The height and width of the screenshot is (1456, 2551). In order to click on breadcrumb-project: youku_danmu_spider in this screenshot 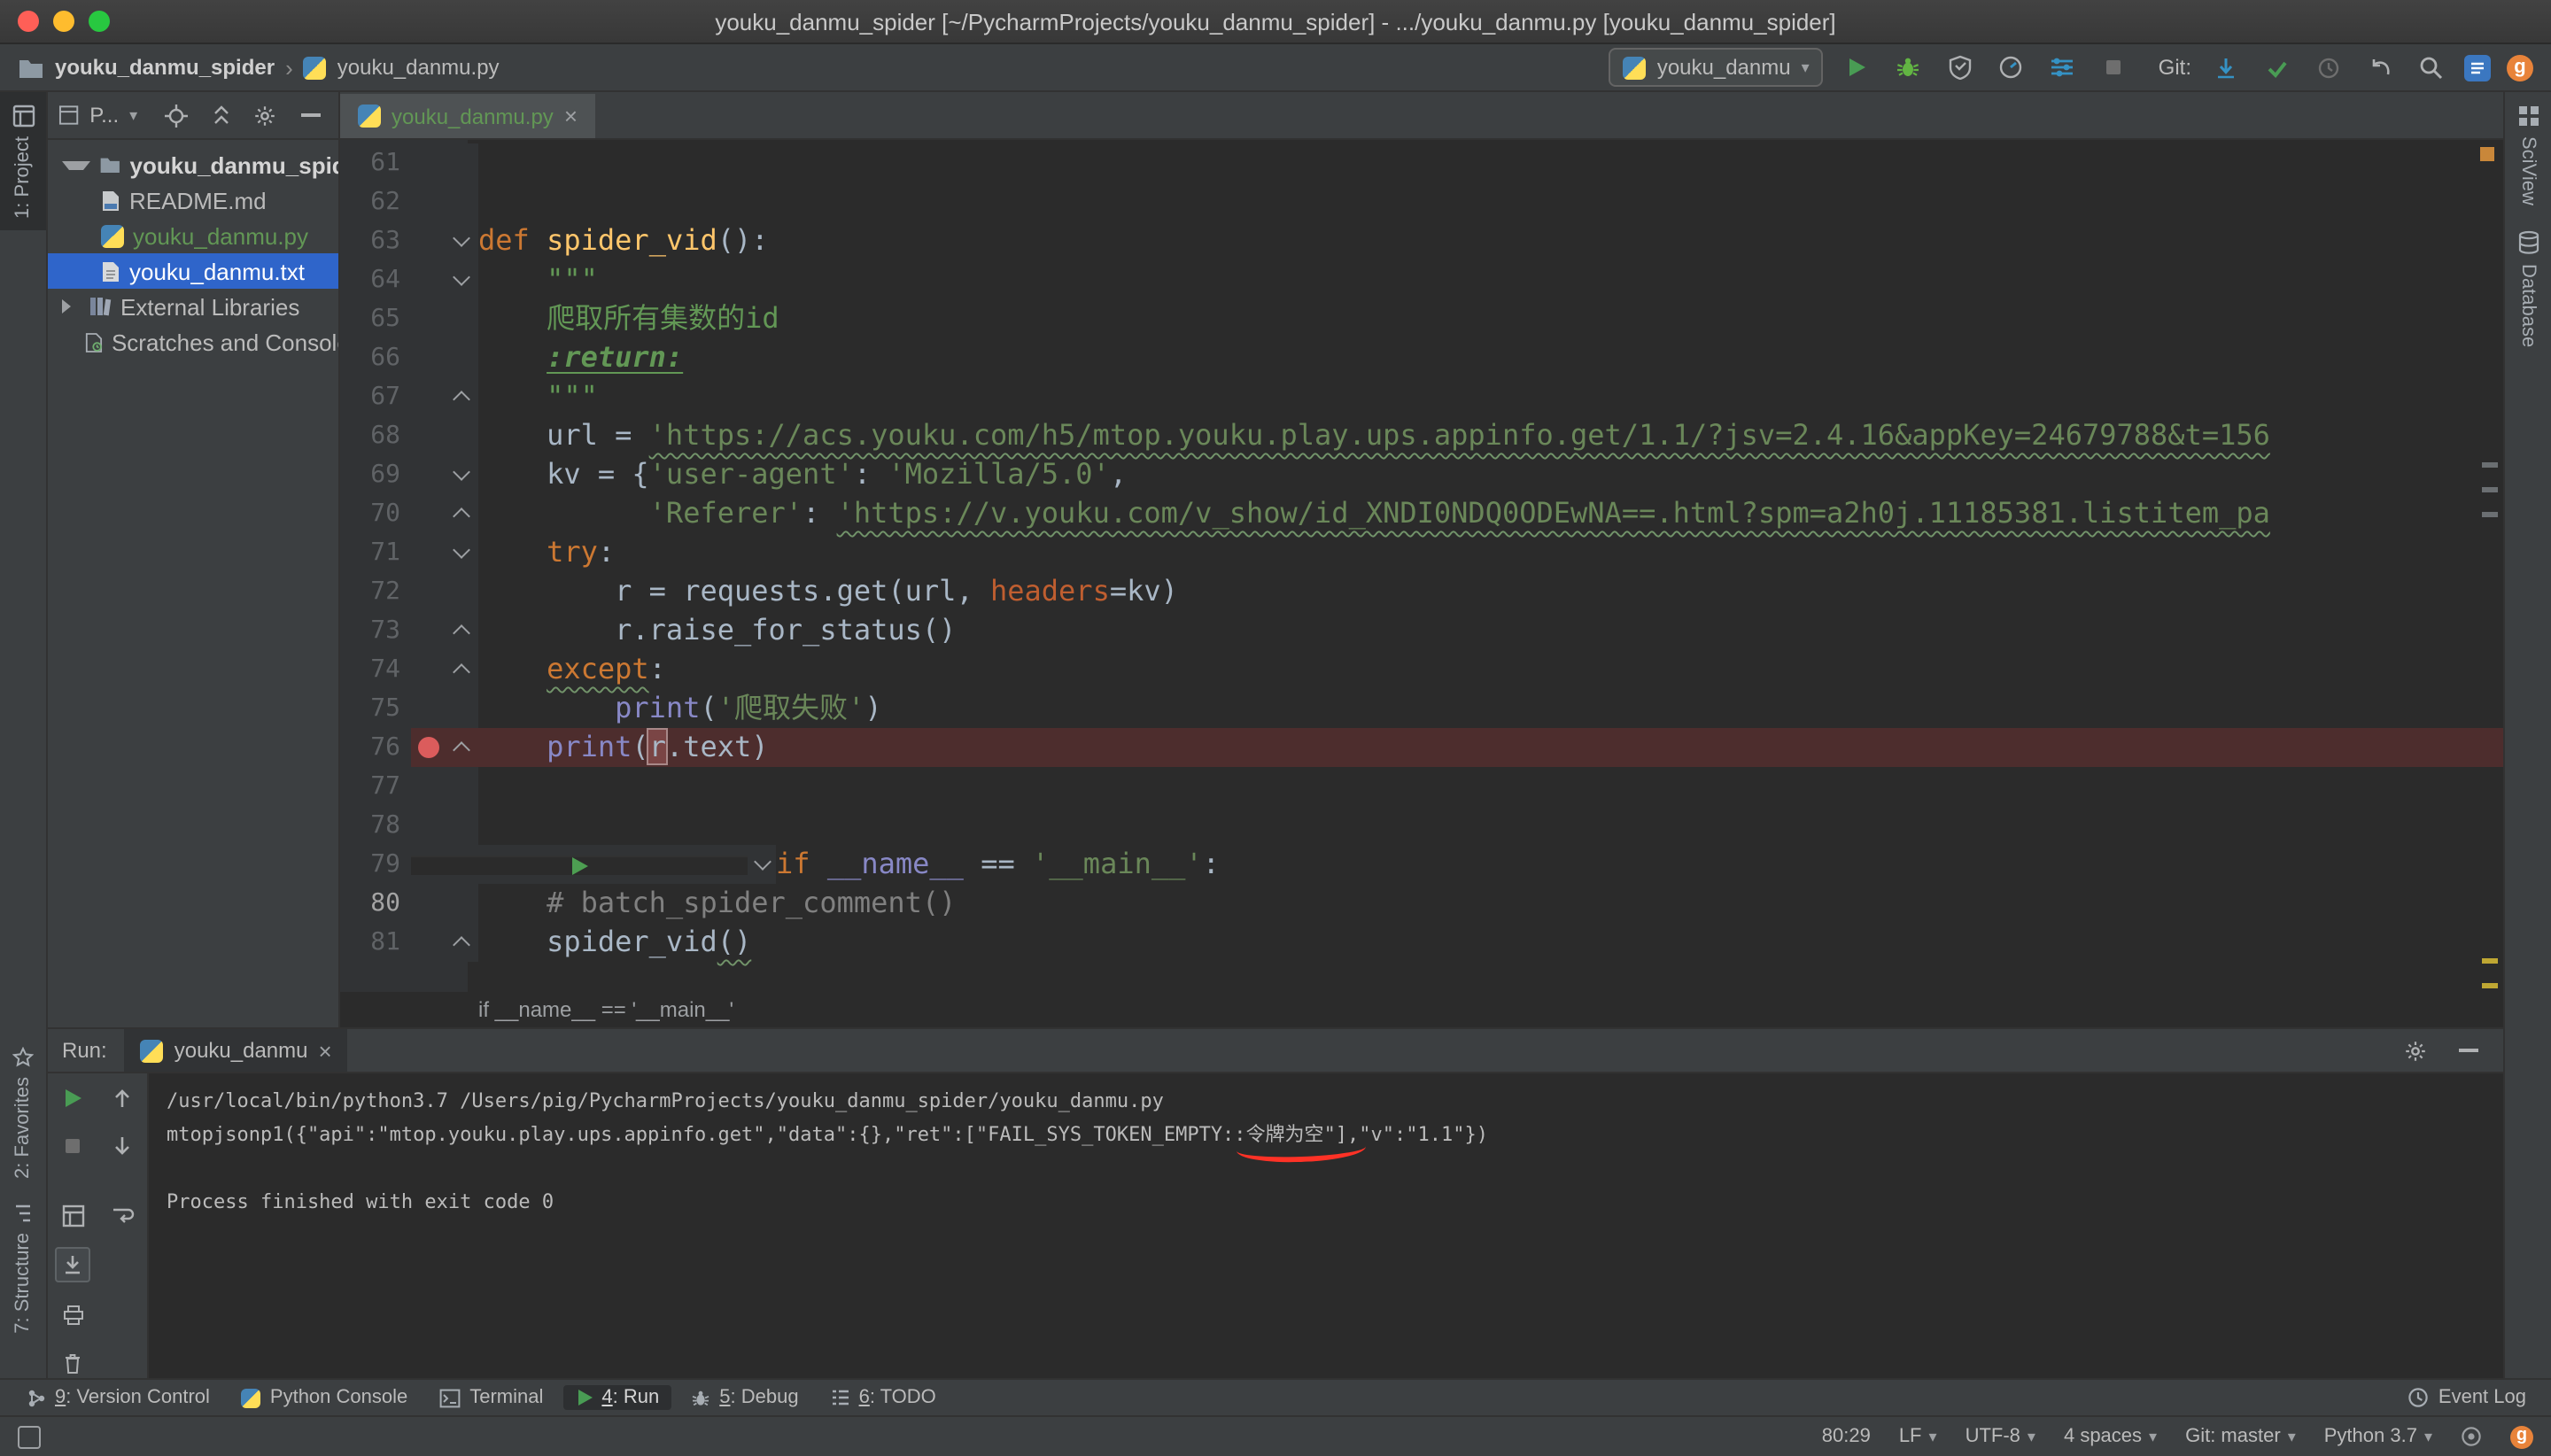, I will do `click(165, 67)`.